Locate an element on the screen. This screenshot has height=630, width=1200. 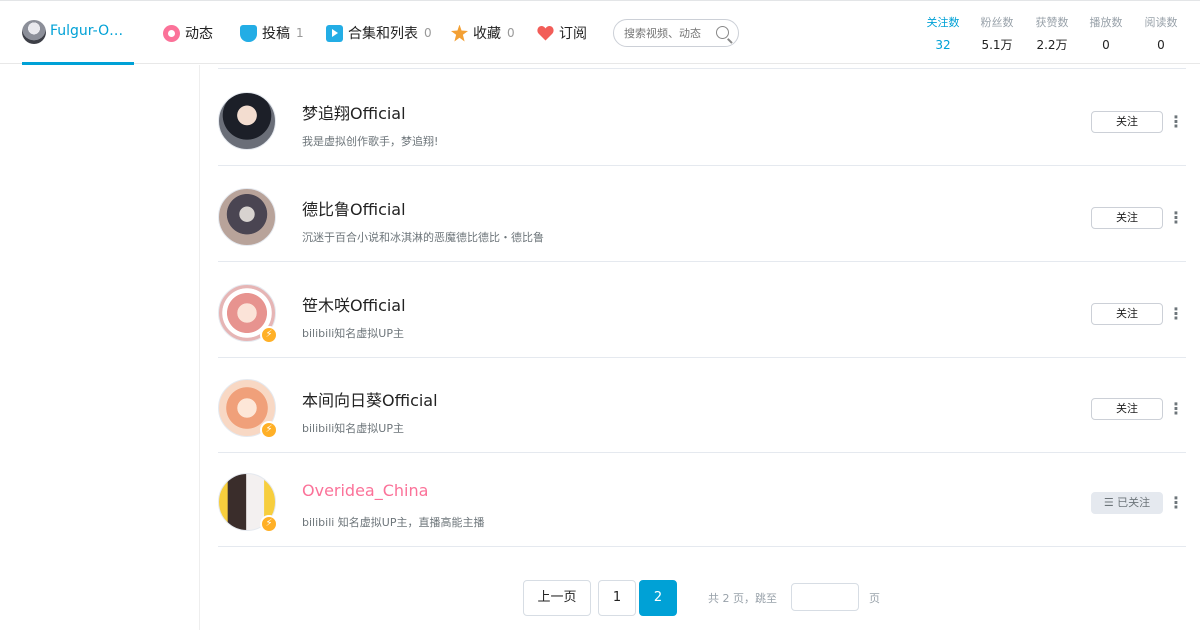
stat-following-label: 关注数 is located at coordinates (943, 22).